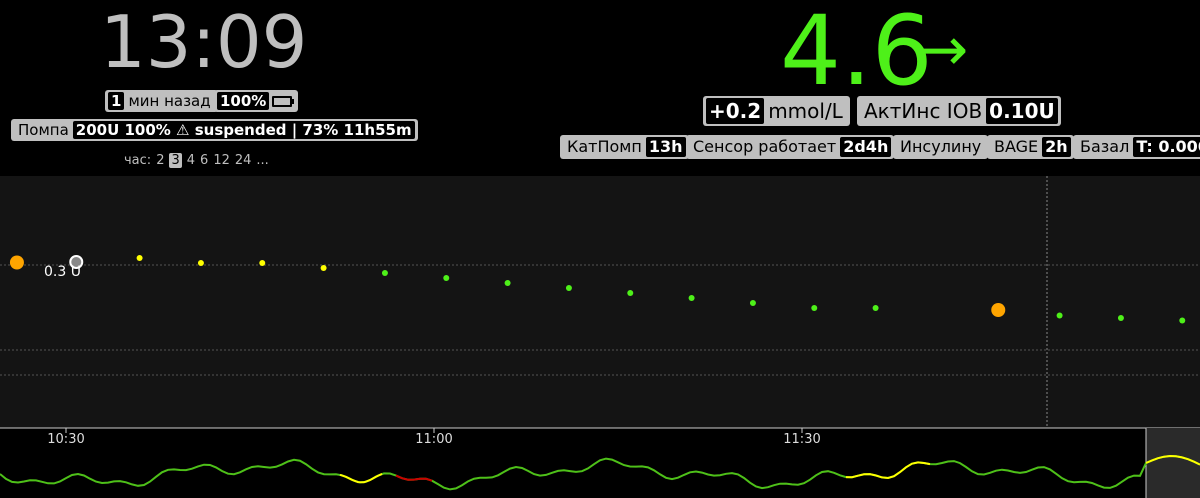 This screenshot has width=1200, height=498. I want to click on basal-label: Базал, so click(1105, 146).